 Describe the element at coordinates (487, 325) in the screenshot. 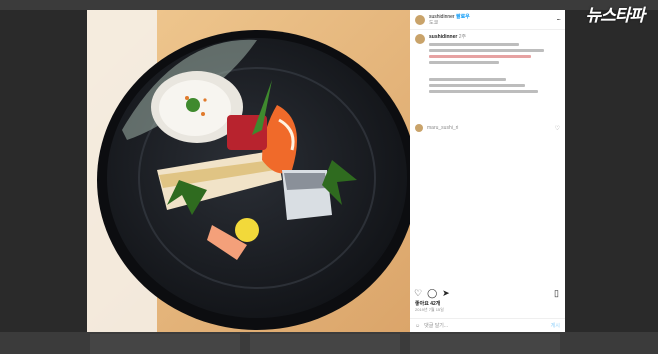

I see `add-comment-bar: ☺ 댓글 달기... 게시` at that location.